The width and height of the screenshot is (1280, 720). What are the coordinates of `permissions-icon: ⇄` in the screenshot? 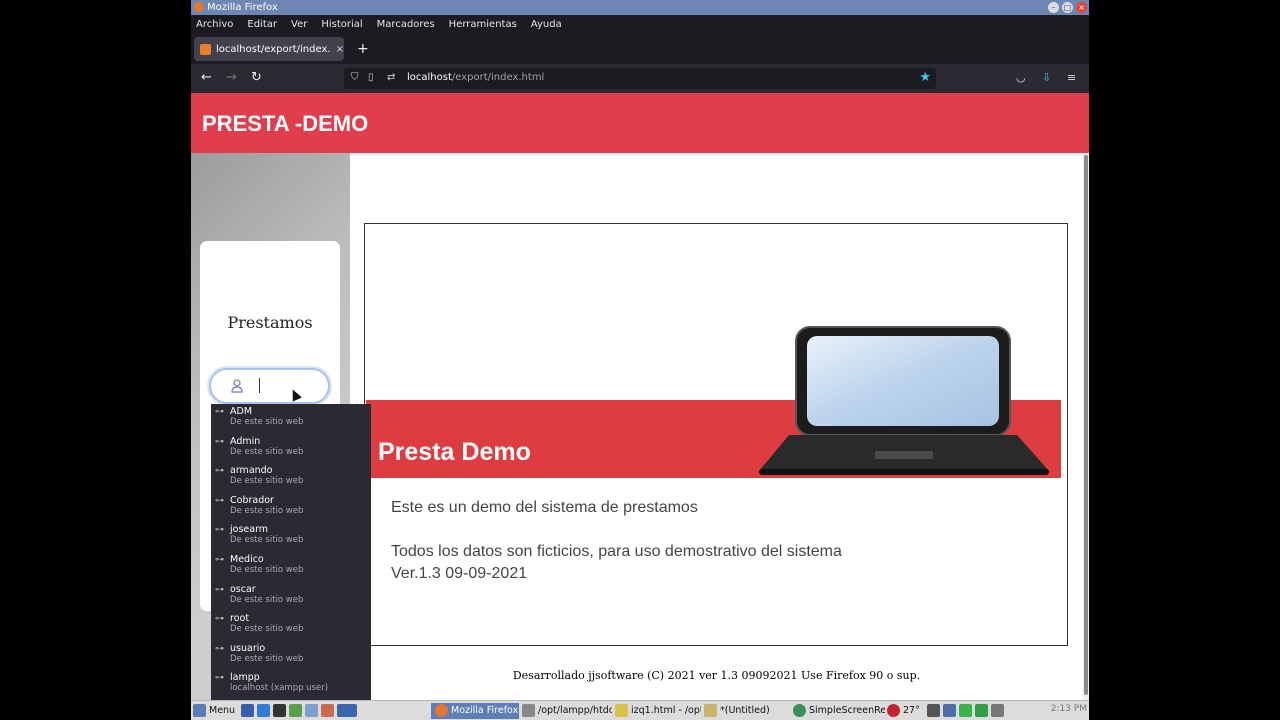 It's located at (391, 77).